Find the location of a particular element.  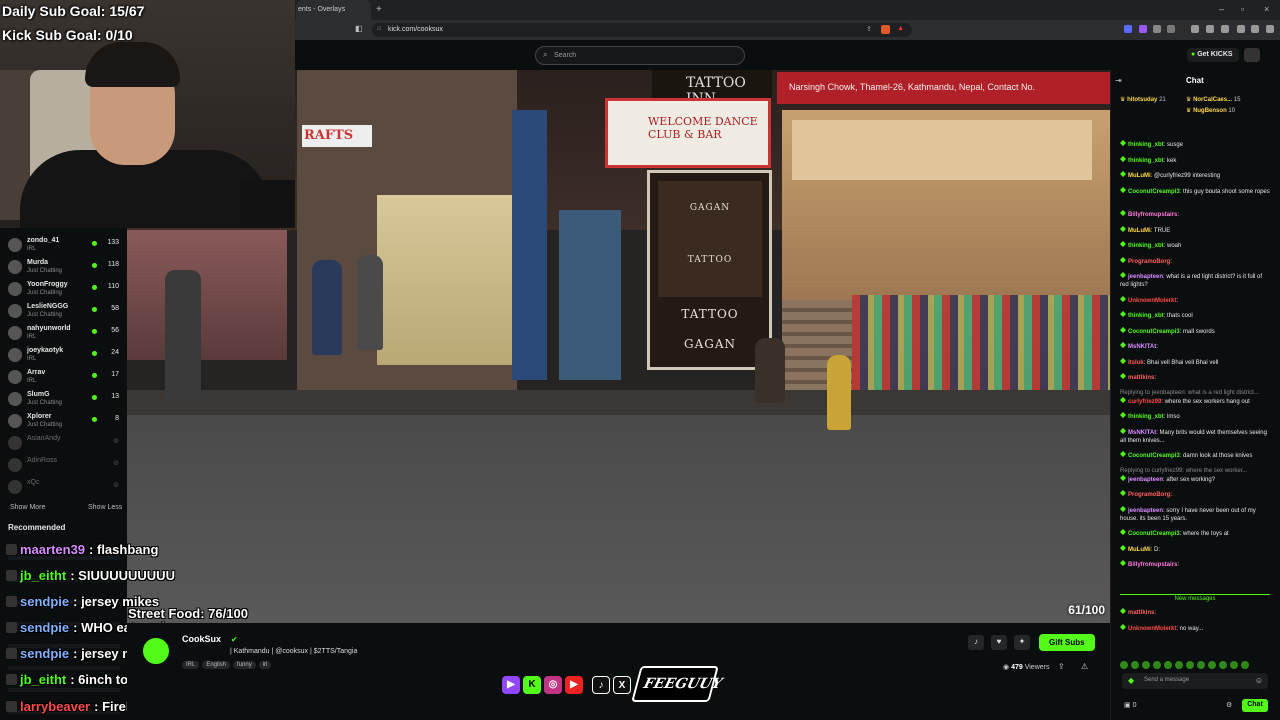

top-gifter: ♛ NorCalCaes... 15 is located at coordinates (1213, 99).